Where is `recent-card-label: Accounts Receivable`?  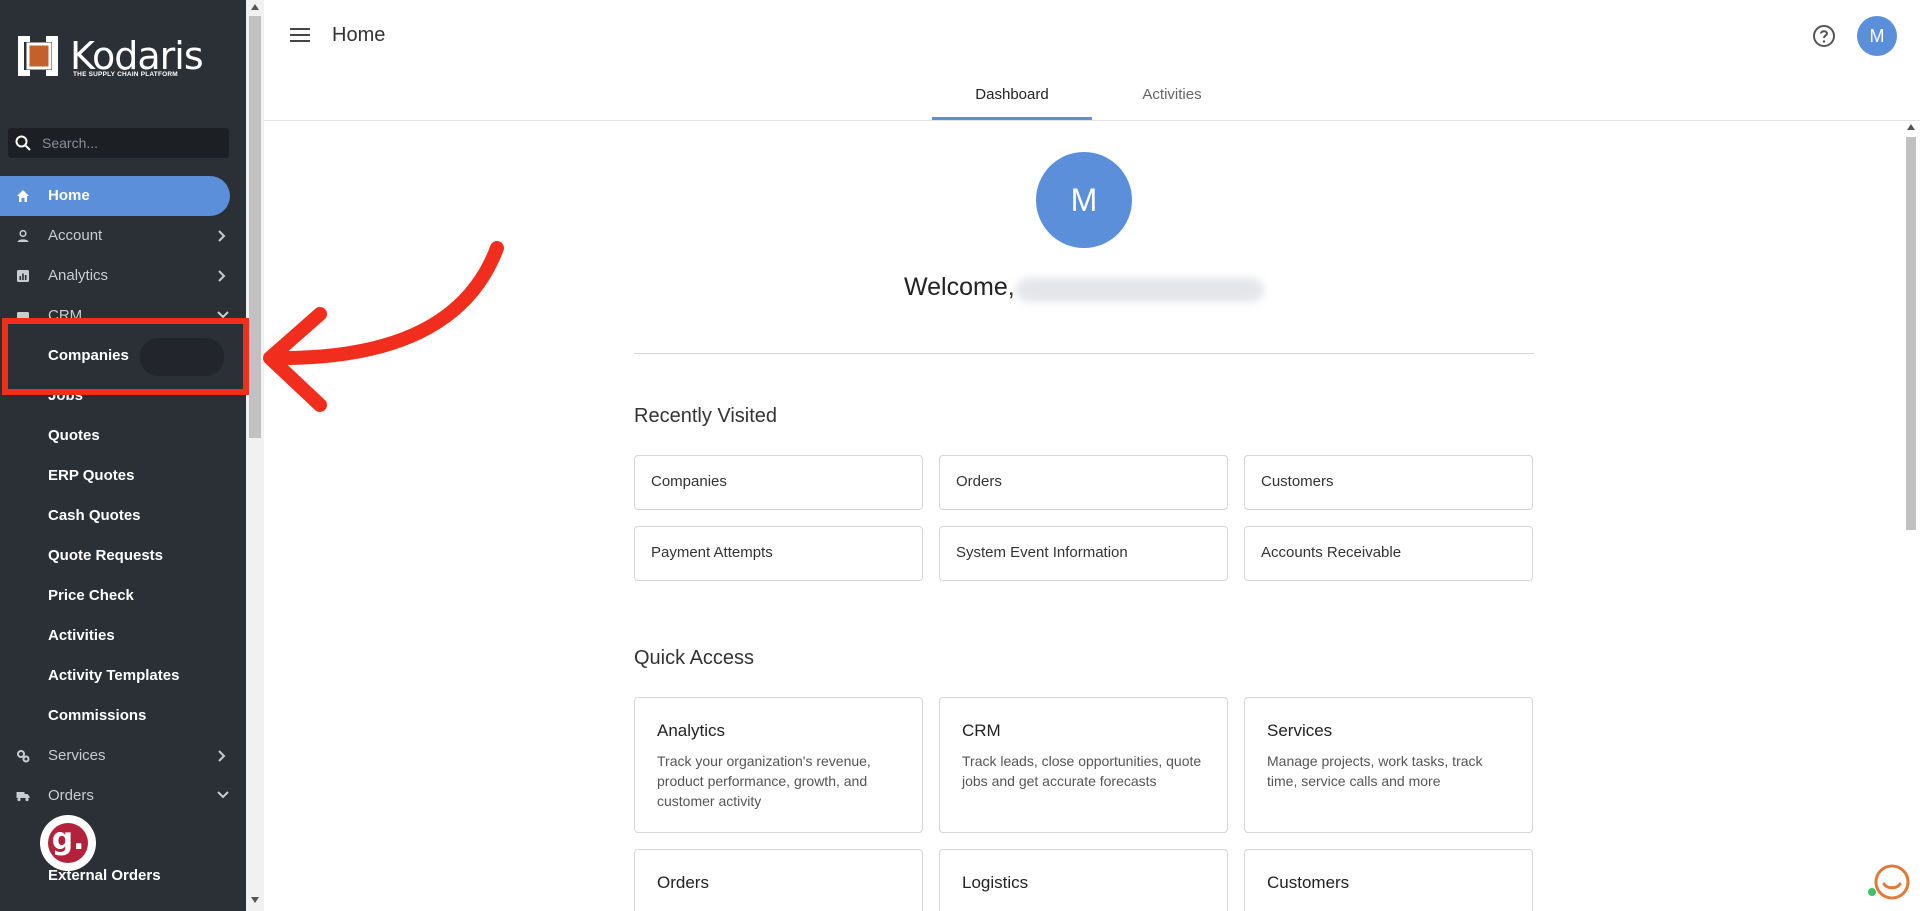
recent-card-label: Accounts Receivable is located at coordinates (1331, 552).